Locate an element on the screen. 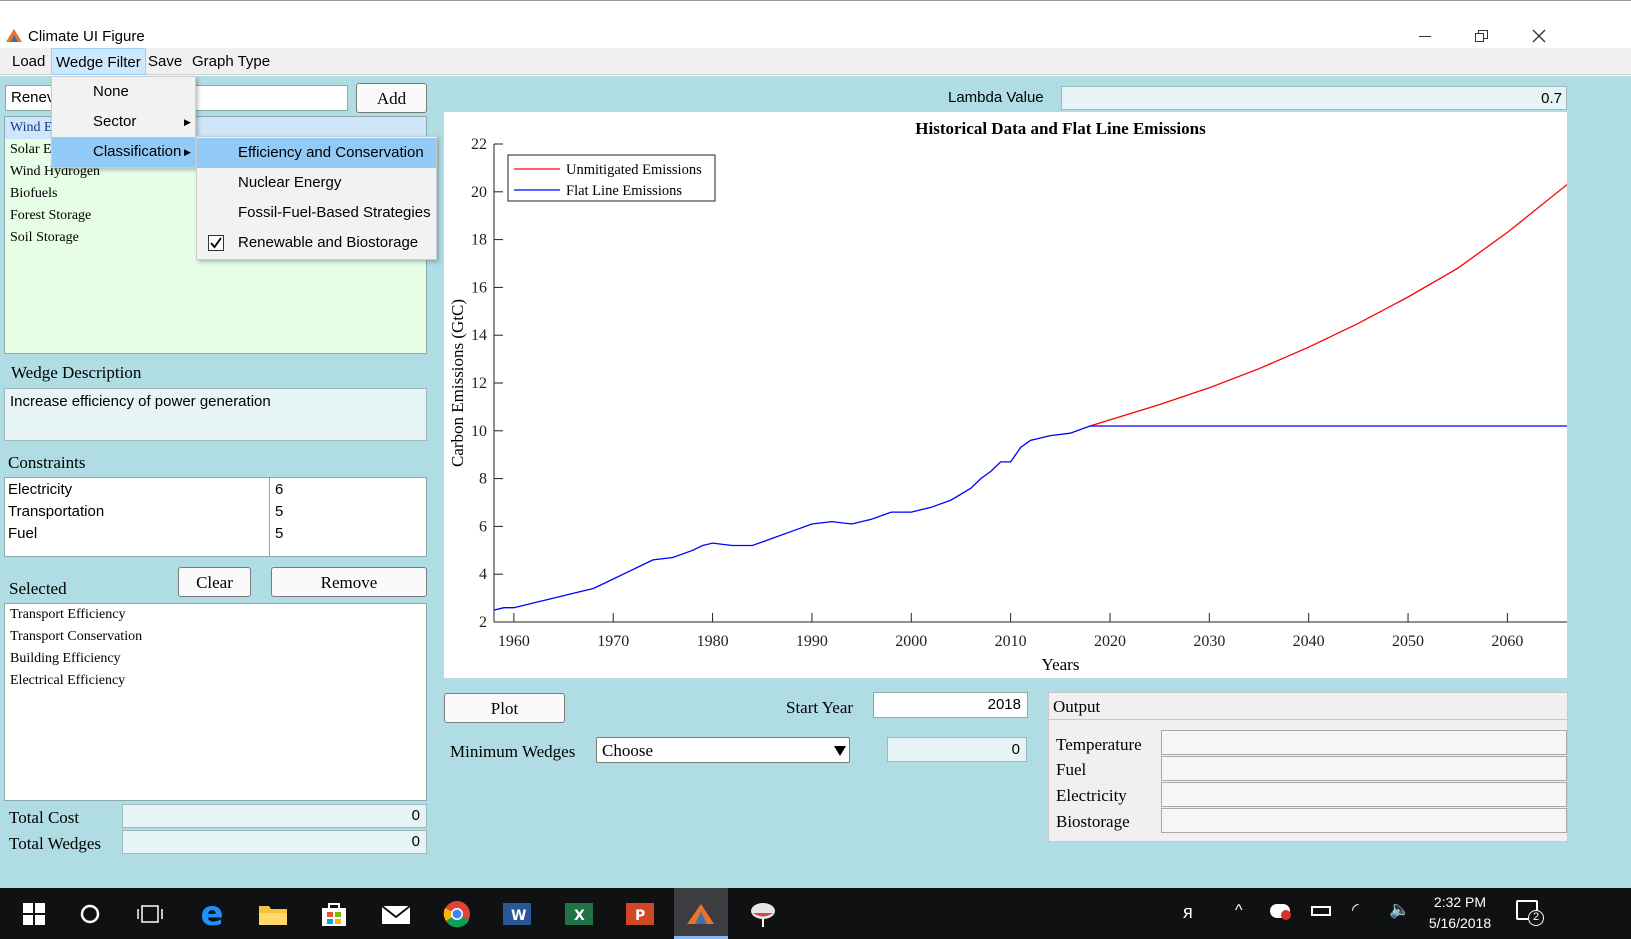 The image size is (1631, 939). menu-wedge-filter: Wedge Filter is located at coordinates (98, 61).